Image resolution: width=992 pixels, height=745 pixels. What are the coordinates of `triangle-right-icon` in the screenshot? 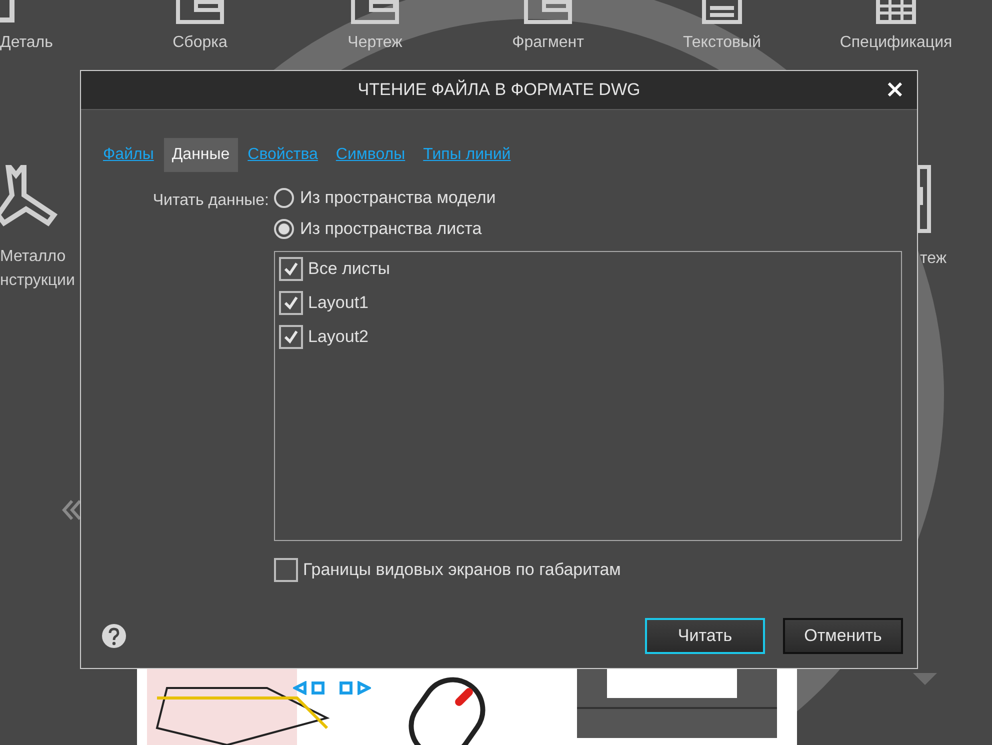 It's located at (364, 688).